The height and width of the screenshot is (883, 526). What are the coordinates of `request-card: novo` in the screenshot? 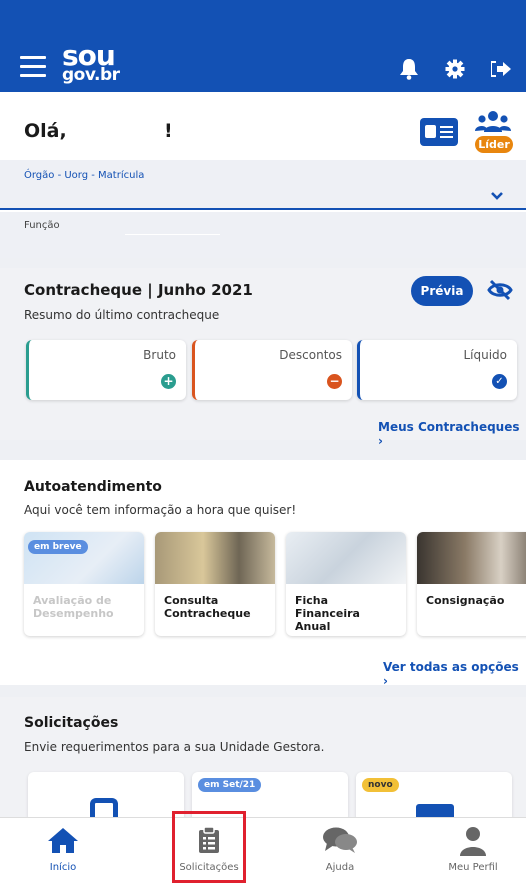 It's located at (434, 797).